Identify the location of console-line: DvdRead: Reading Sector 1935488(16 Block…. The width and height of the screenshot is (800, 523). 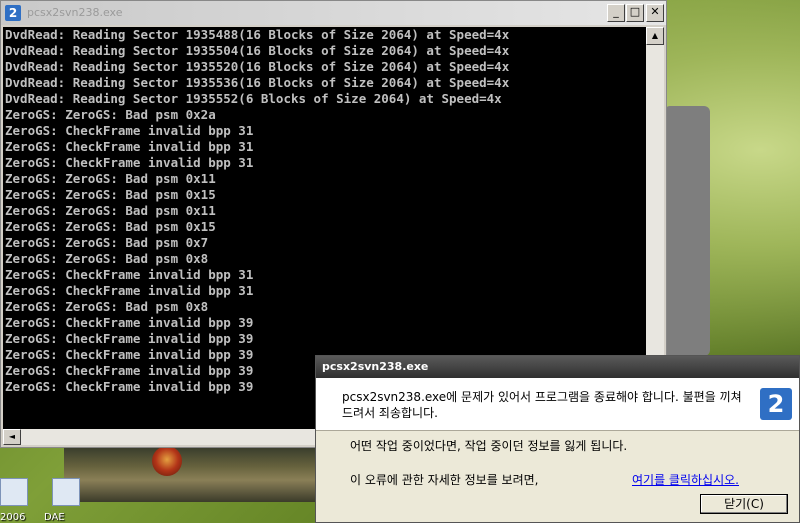
(257, 34).